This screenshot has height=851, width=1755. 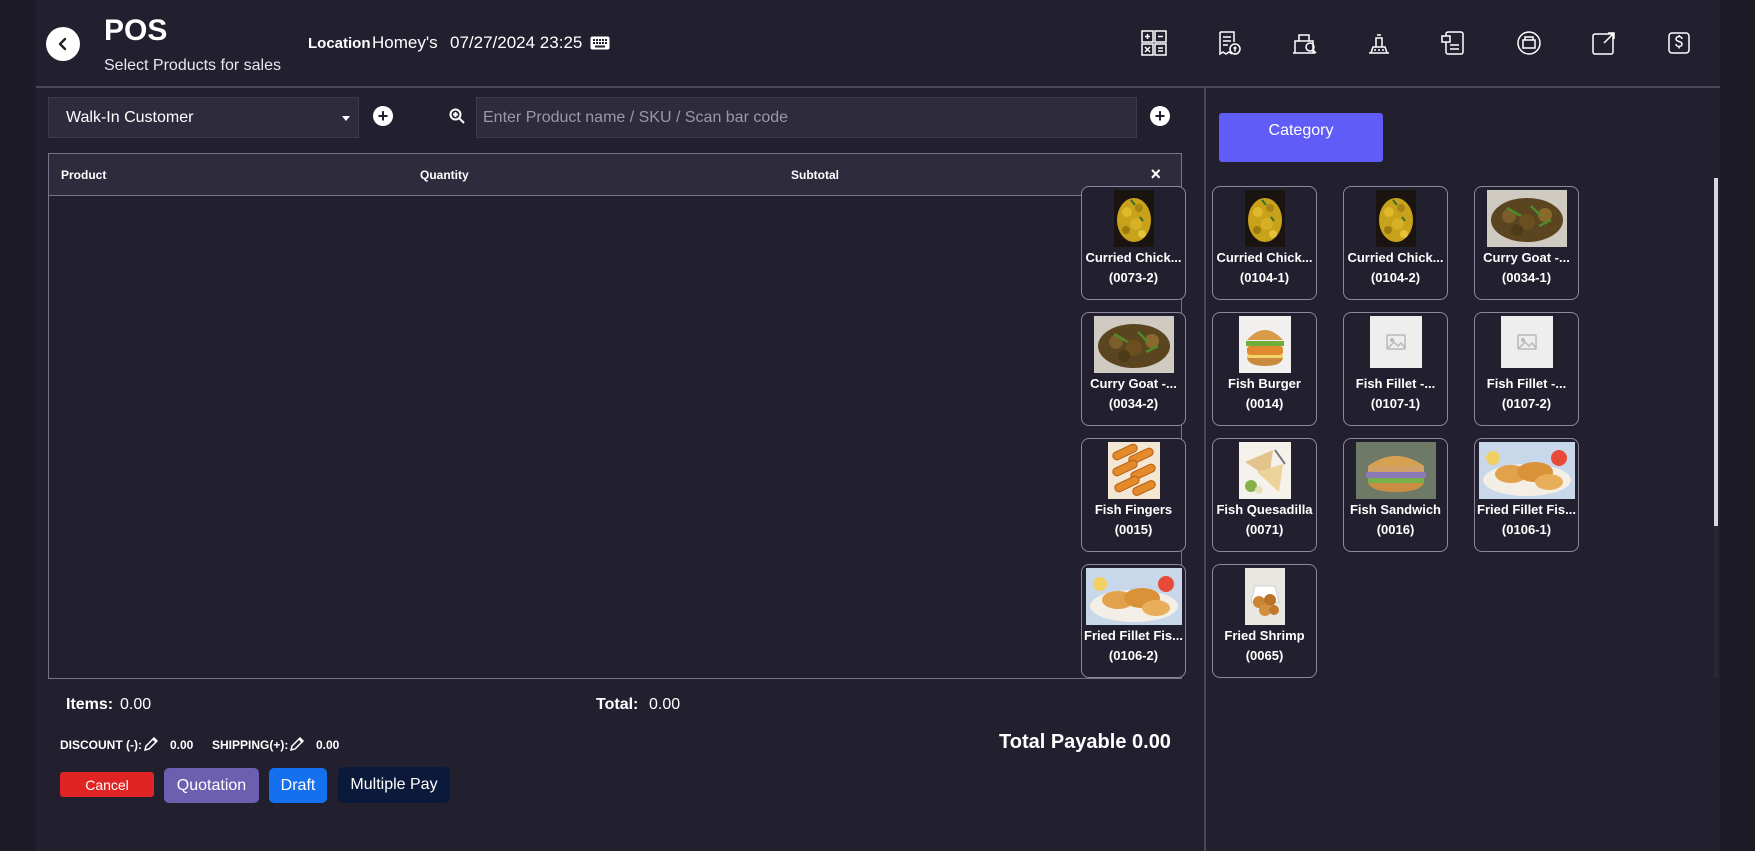 I want to click on product-name: Fish Fingers, so click(x=1133, y=509).